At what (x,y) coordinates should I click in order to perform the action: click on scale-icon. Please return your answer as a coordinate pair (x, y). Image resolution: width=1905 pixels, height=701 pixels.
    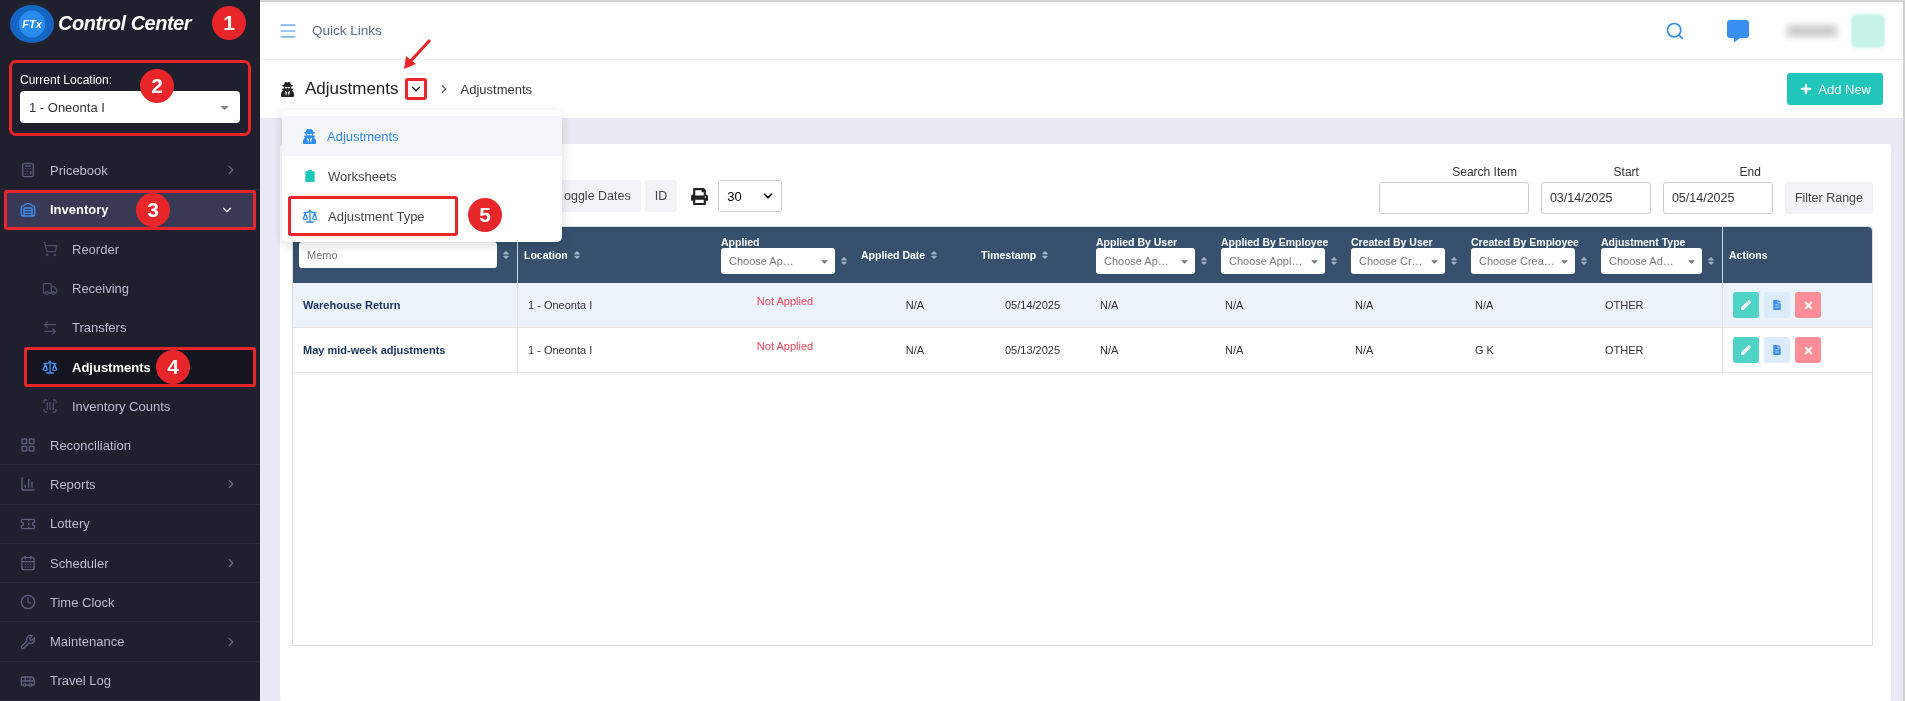
    Looking at the image, I should click on (50, 367).